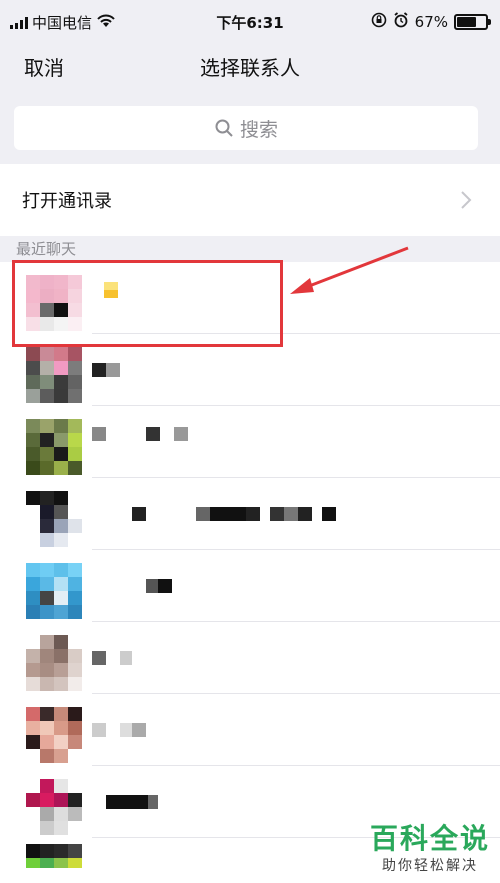  Describe the element at coordinates (429, 838) in the screenshot. I see `watermark-title: 百科全说` at that location.